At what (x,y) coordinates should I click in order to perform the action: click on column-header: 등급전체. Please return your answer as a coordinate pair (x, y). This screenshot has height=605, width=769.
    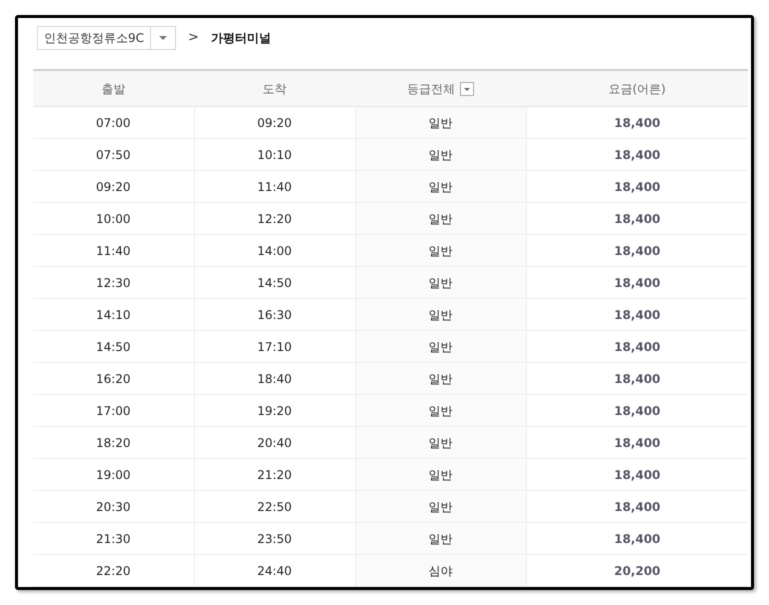
    Looking at the image, I should click on (431, 89).